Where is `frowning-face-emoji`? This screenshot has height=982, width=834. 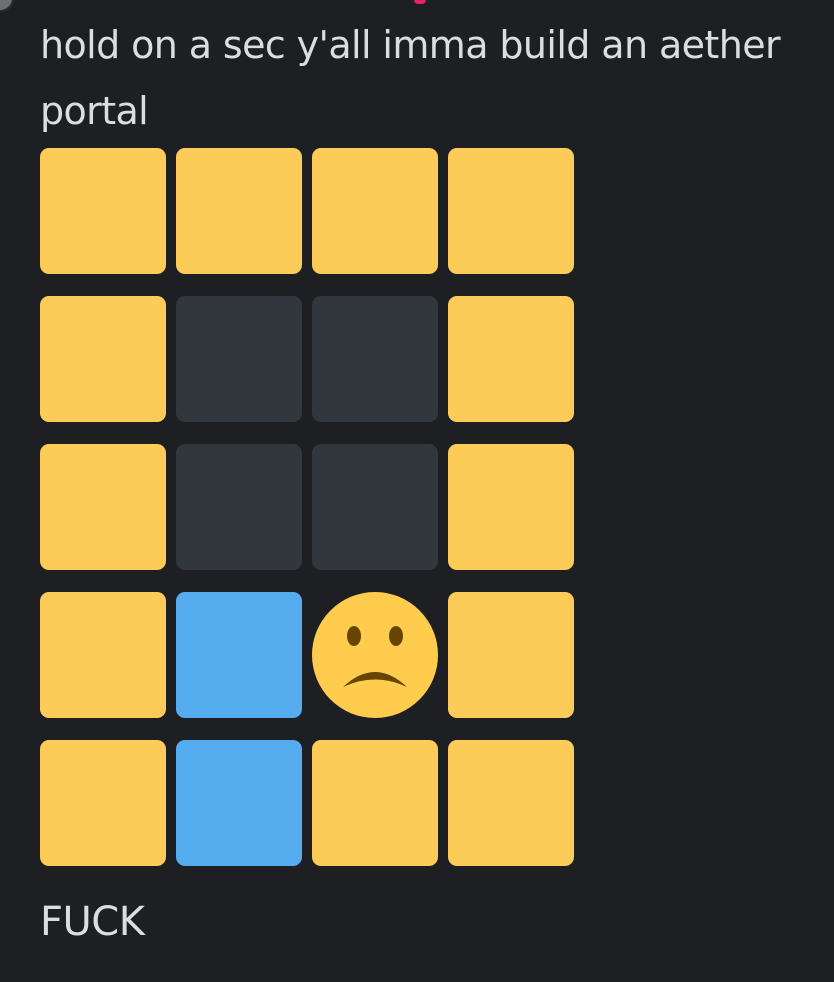
frowning-face-emoji is located at coordinates (375, 655).